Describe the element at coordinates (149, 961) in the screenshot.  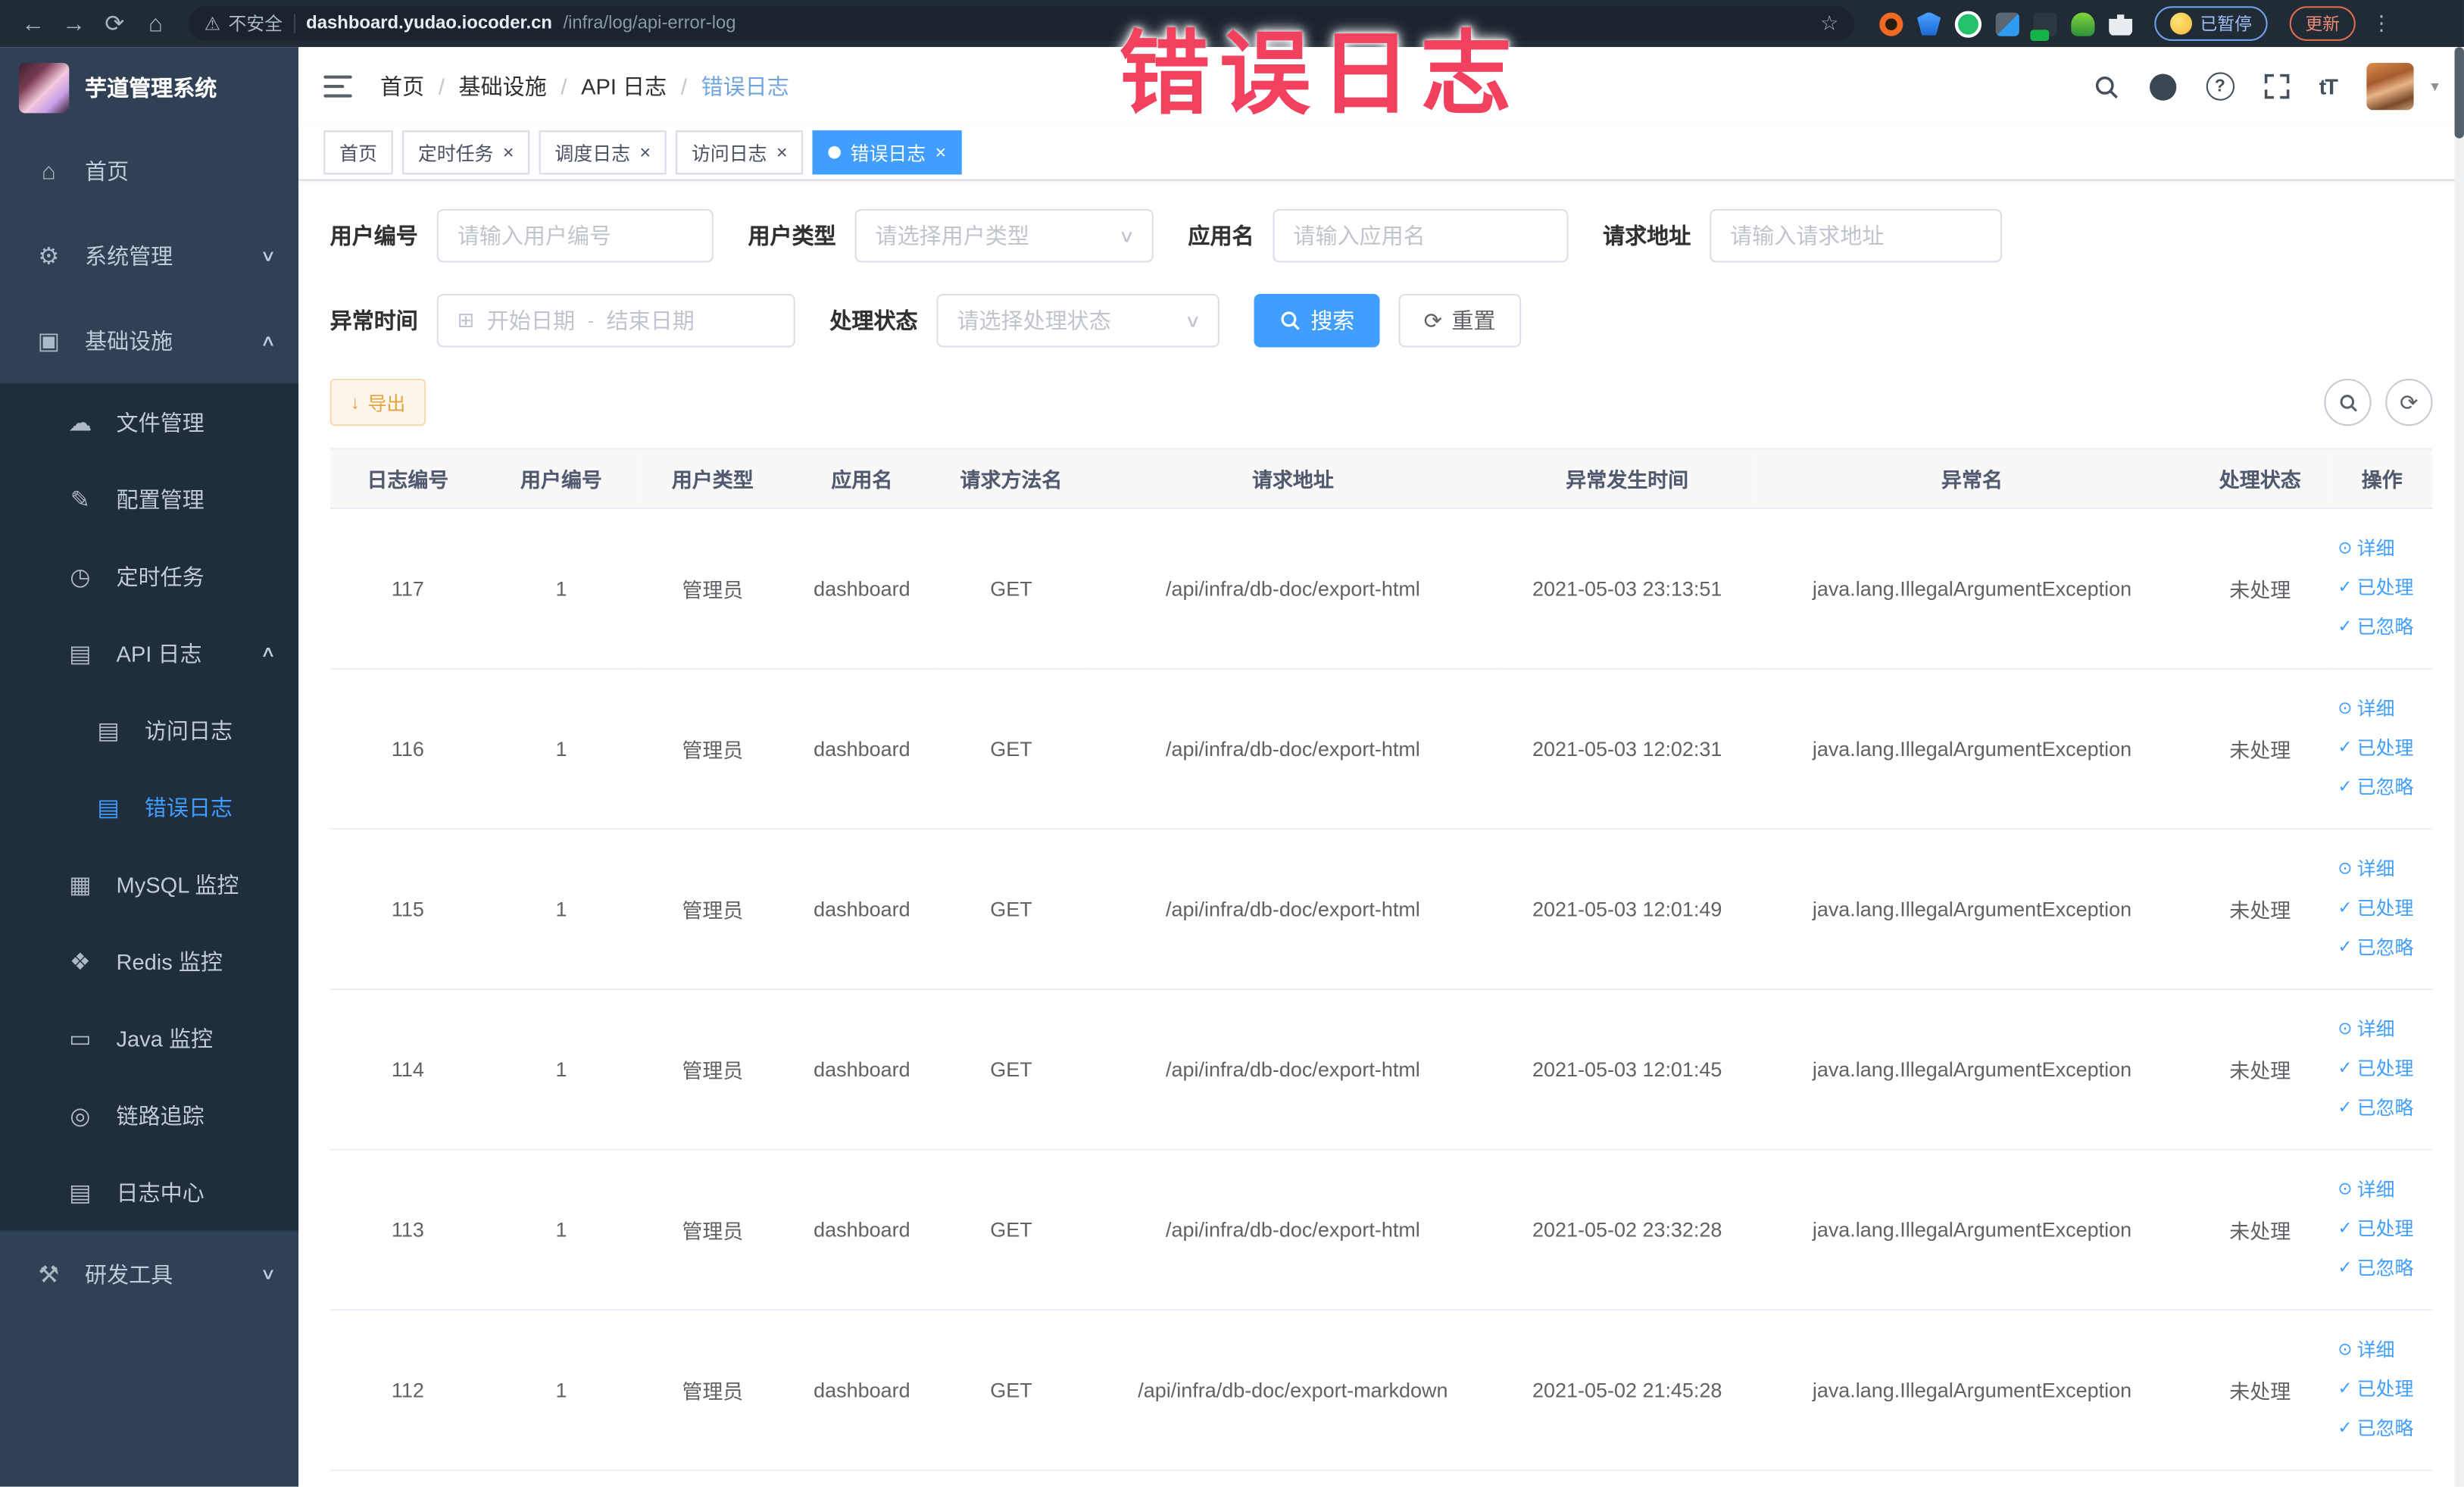
I see `sidebar-item-redis-monitor: ❖ Redis 监控` at that location.